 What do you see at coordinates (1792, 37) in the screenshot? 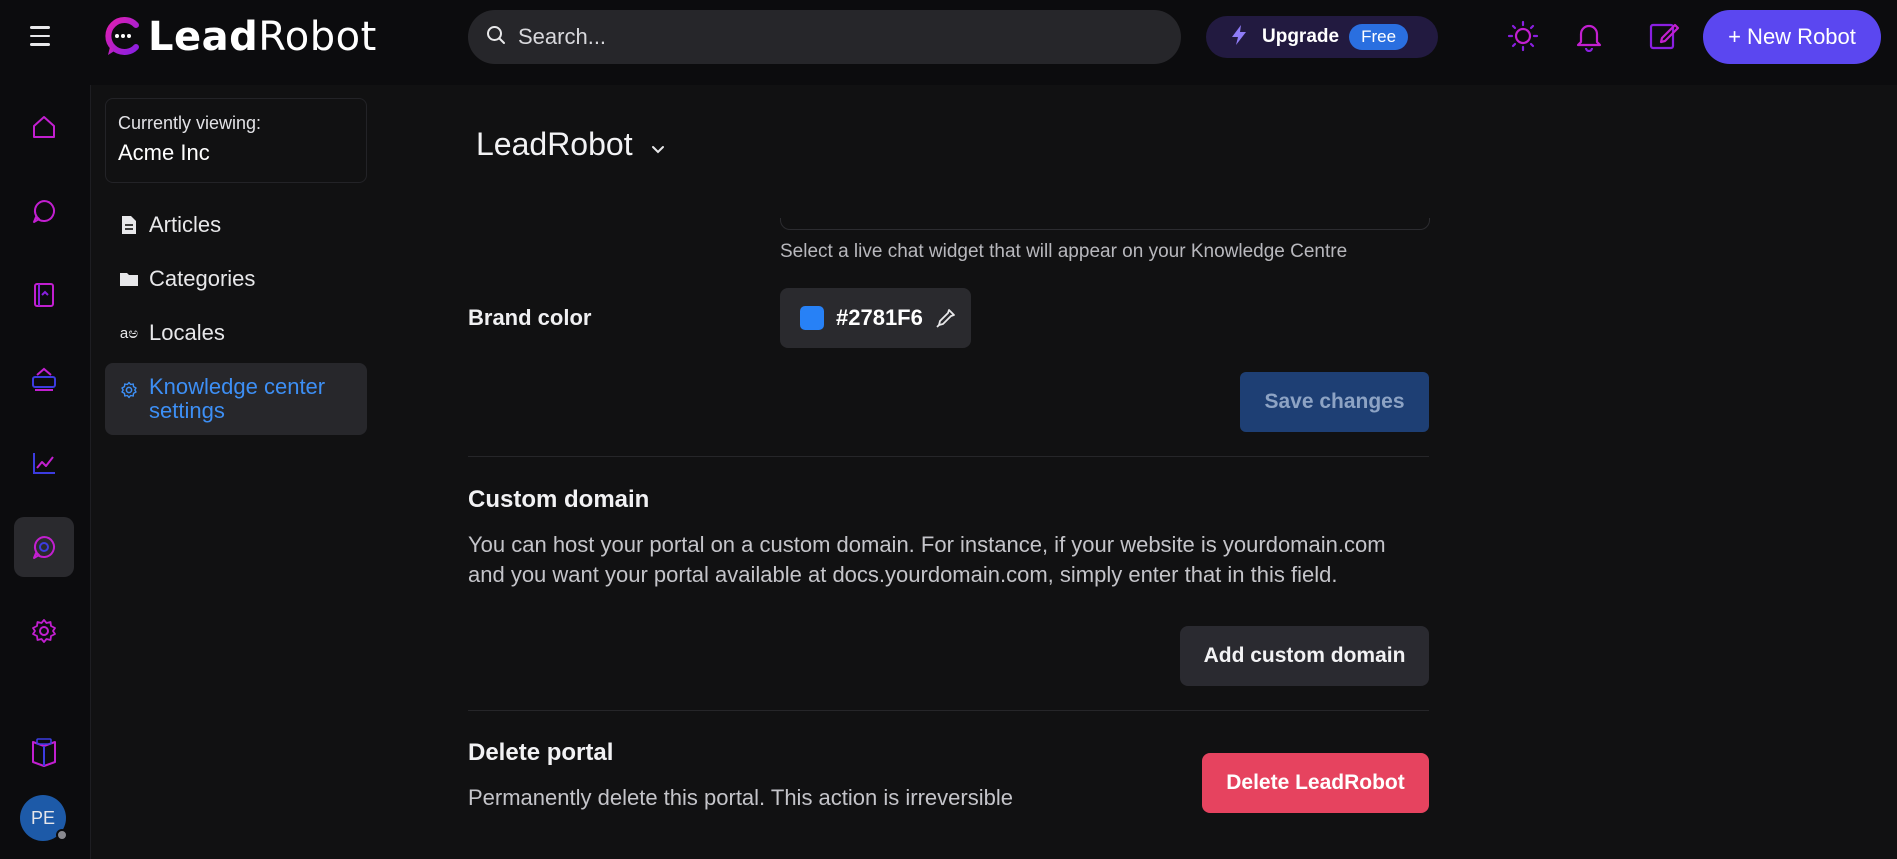
I see `new-robot-button: + New Robot` at bounding box center [1792, 37].